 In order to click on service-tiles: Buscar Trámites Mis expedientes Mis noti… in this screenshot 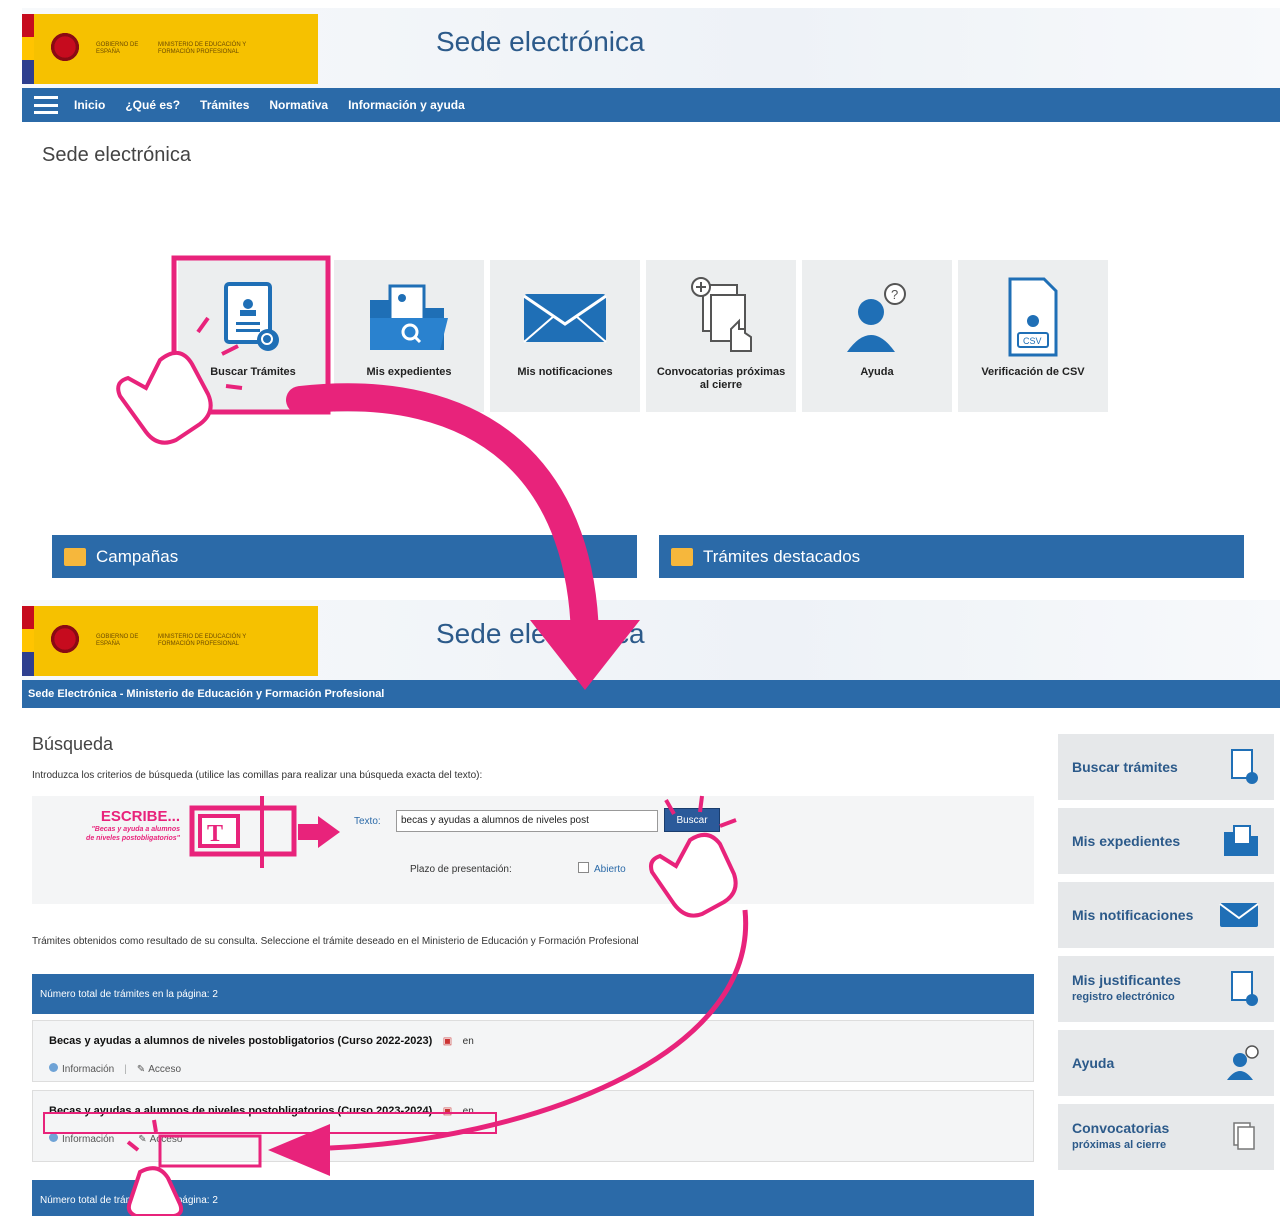, I will do `click(643, 336)`.